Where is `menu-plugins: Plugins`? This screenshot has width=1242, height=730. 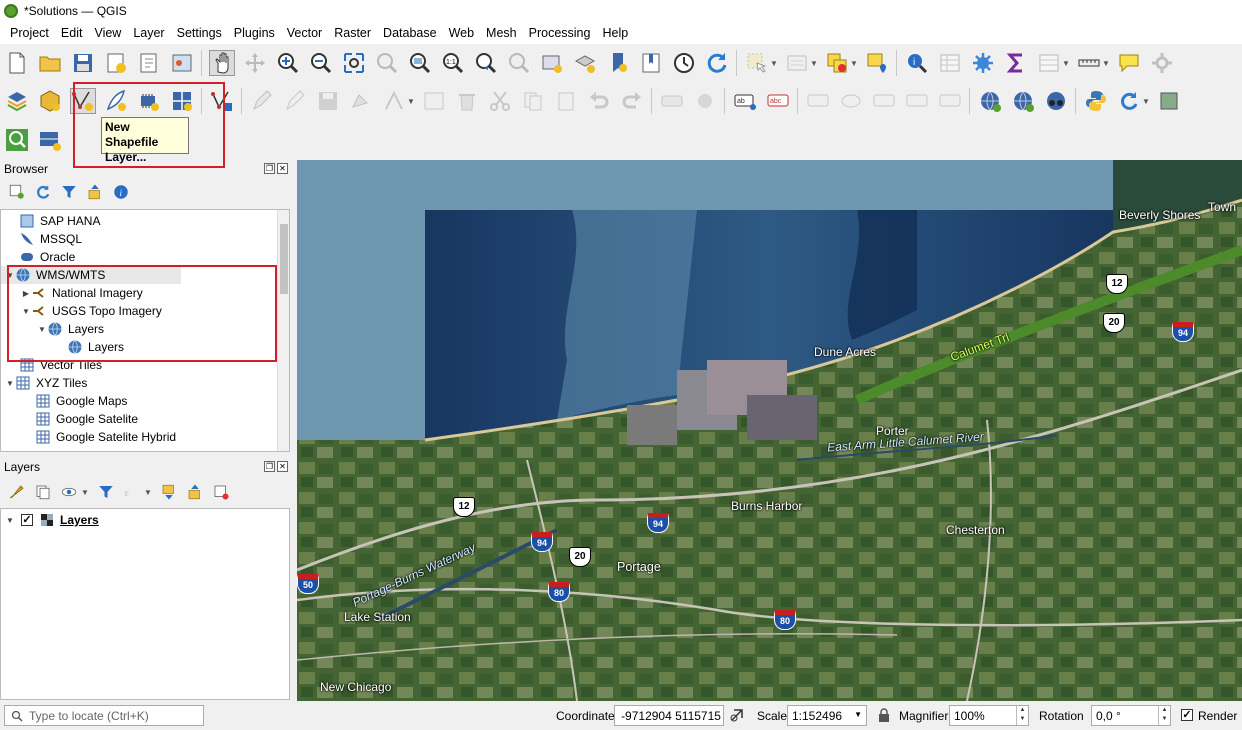 menu-plugins: Plugins is located at coordinates (254, 33).